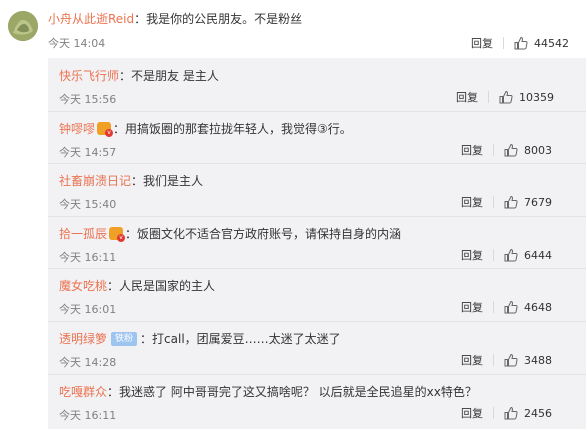 Image resolution: width=586 pixels, height=429 pixels. I want to click on reply-time: 今天 15:40, so click(88, 204).